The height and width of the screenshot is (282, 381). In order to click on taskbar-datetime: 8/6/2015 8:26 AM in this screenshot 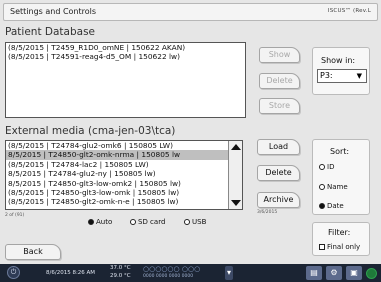, I will do `click(71, 273)`.